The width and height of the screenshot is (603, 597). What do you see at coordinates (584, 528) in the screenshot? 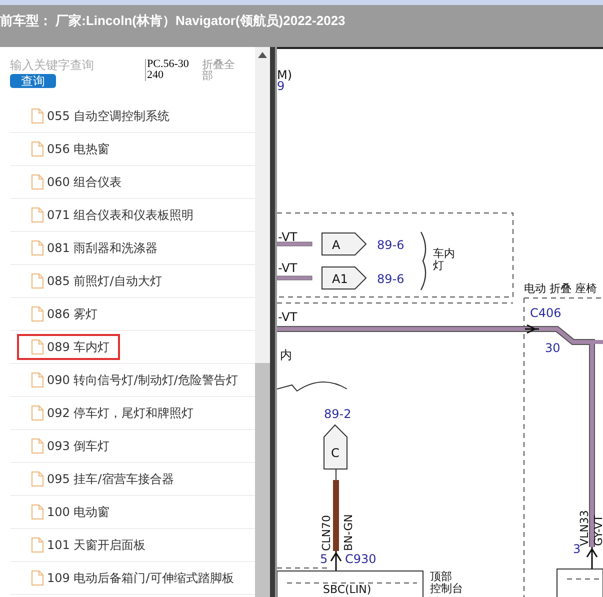
I see `circuit-label: VLN33` at bounding box center [584, 528].